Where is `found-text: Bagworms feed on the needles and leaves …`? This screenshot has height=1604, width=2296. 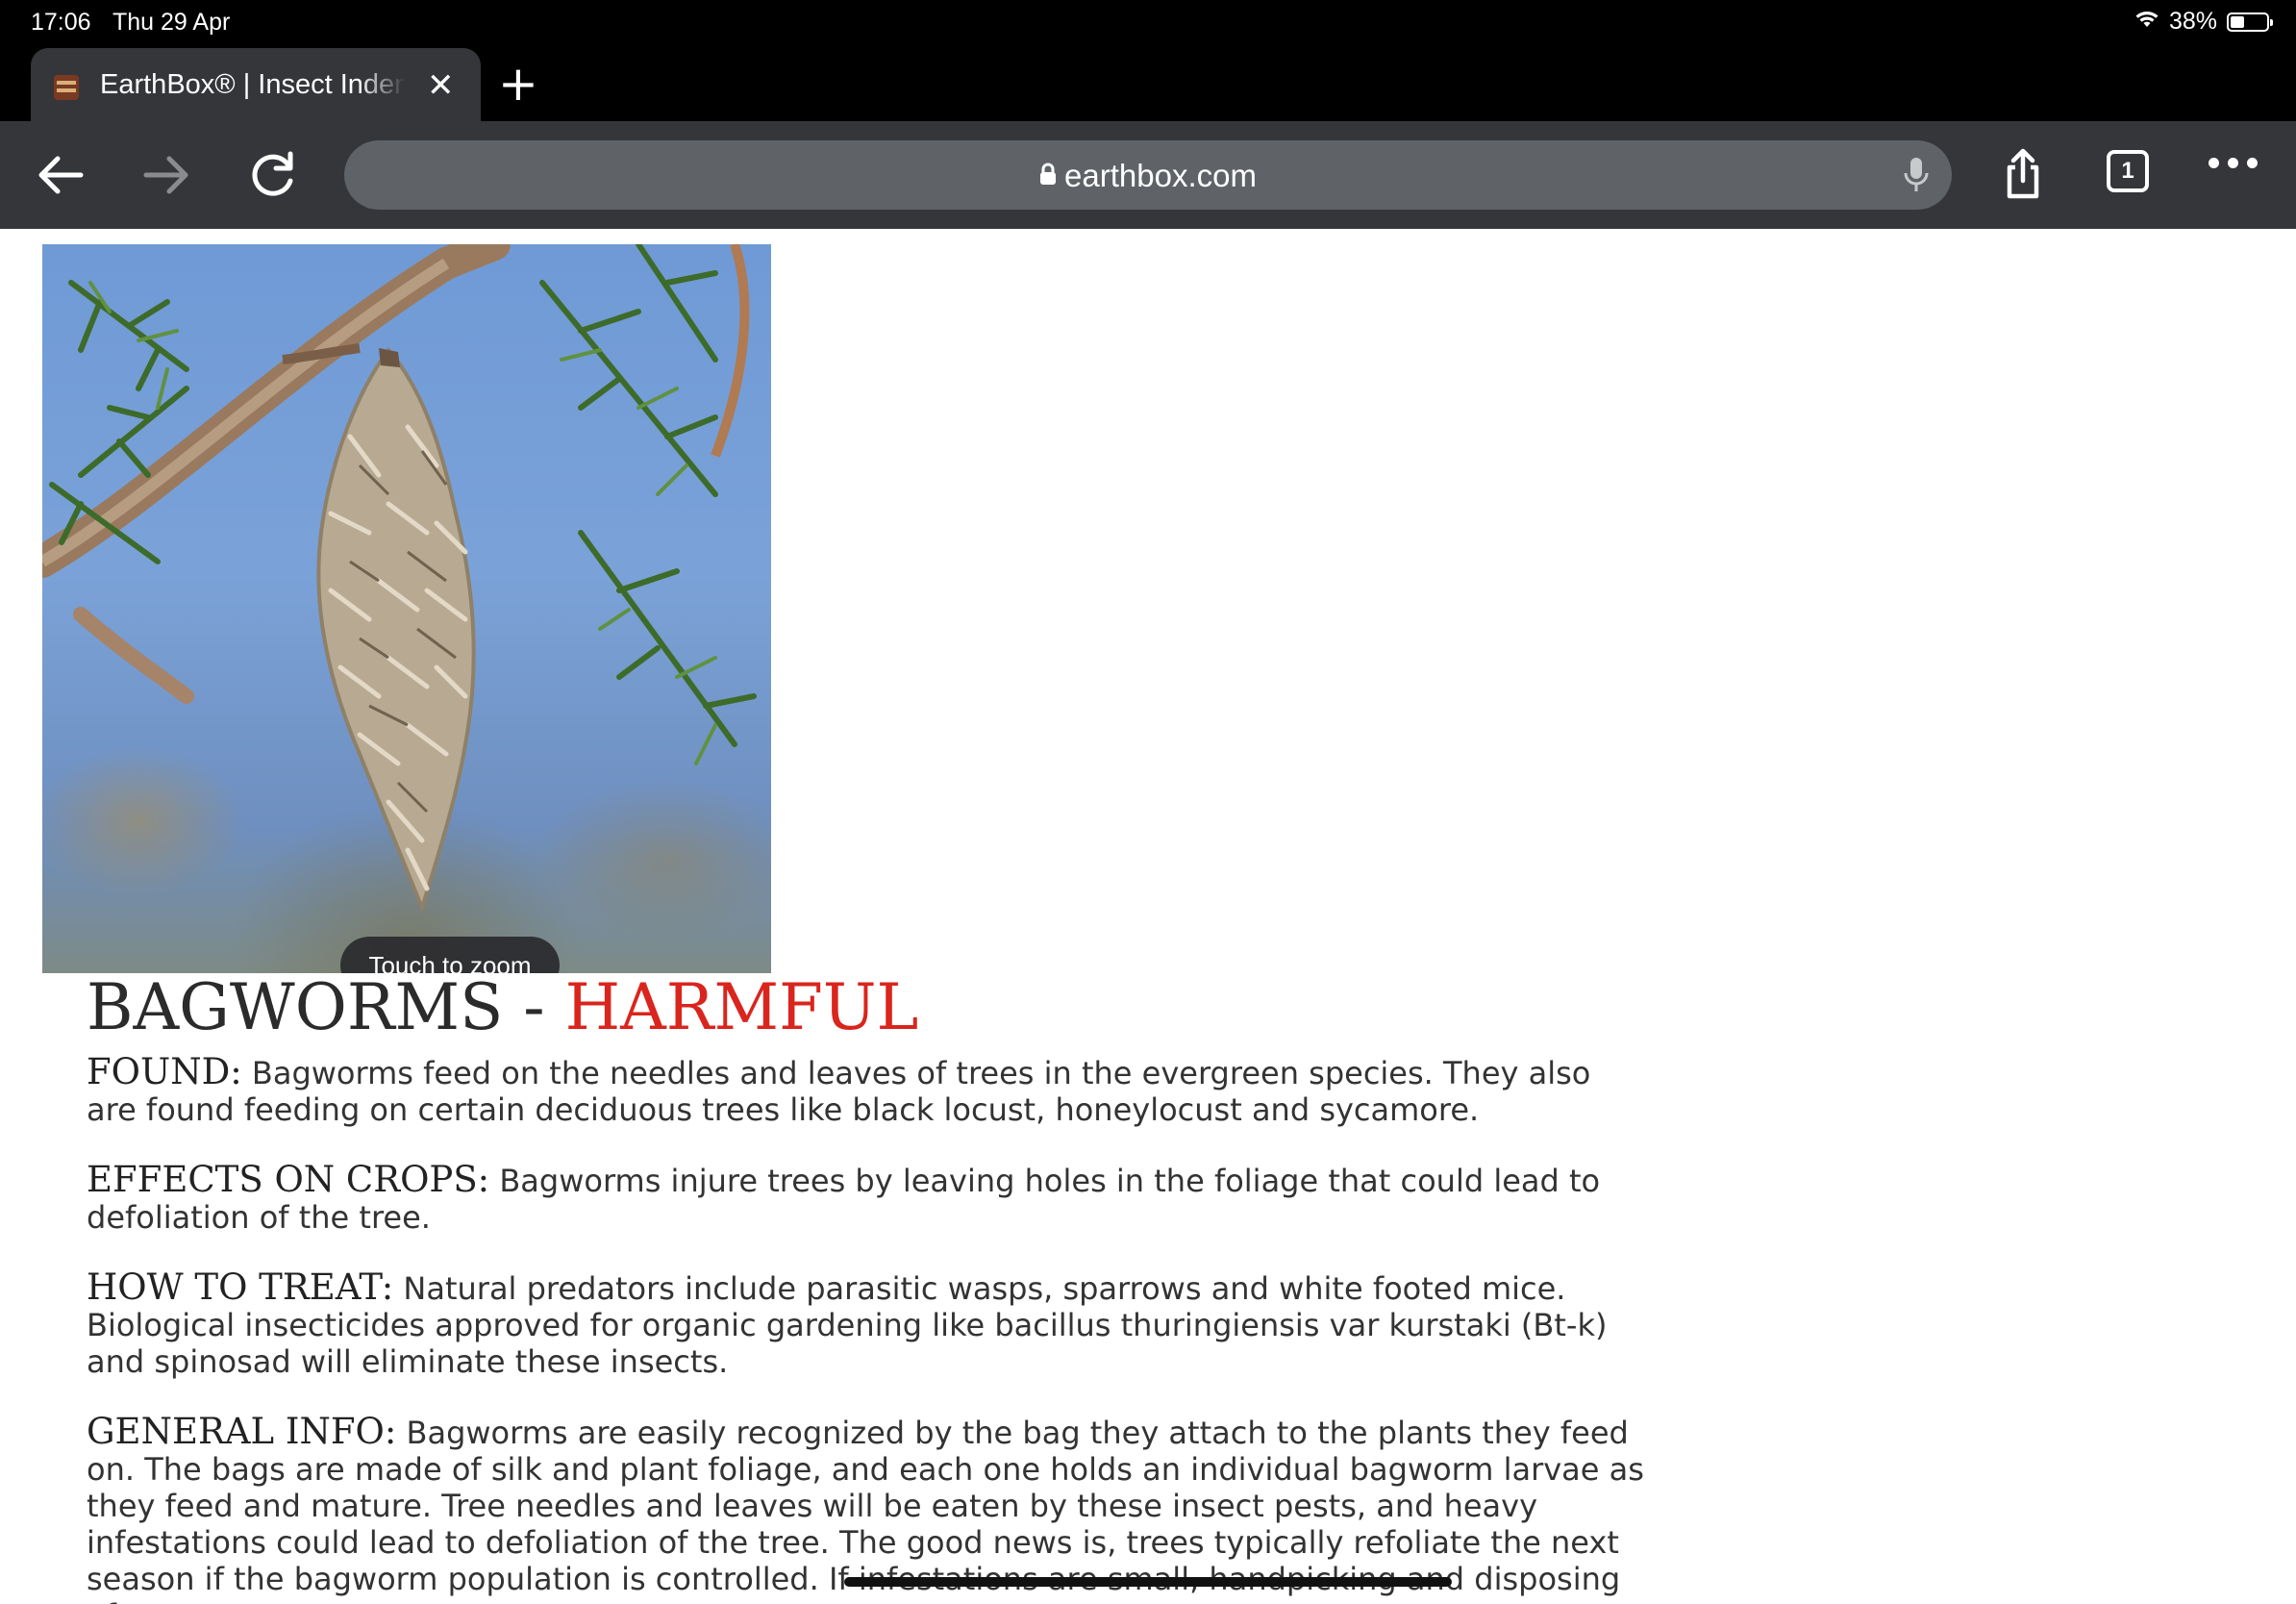
found-text: Bagworms feed on the needles and leaves … is located at coordinates (839, 1091).